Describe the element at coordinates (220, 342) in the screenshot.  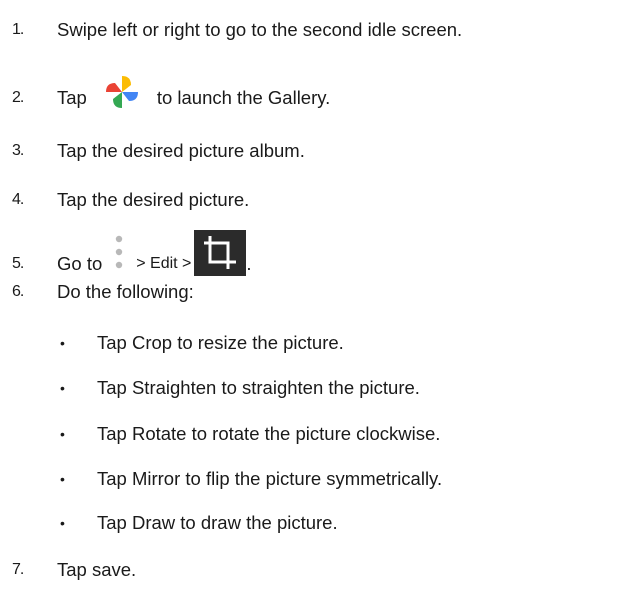
I see `bullet-text: Tap Crop to resize the picture.` at that location.